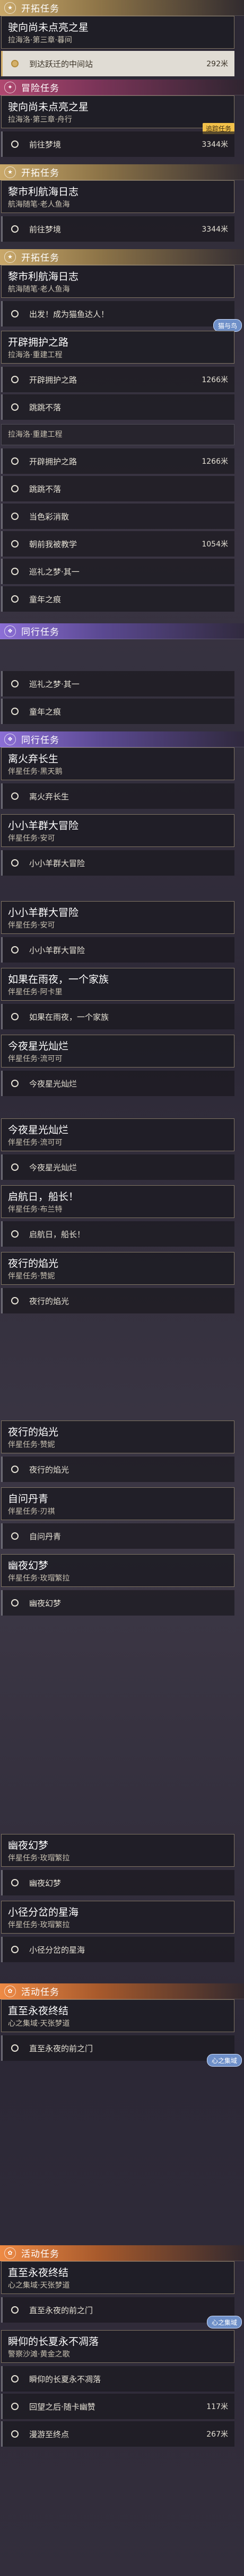  Describe the element at coordinates (118, 763) in the screenshot. I see `quest-card: 离火弃长生 伴星任务·黑天鹅` at that location.